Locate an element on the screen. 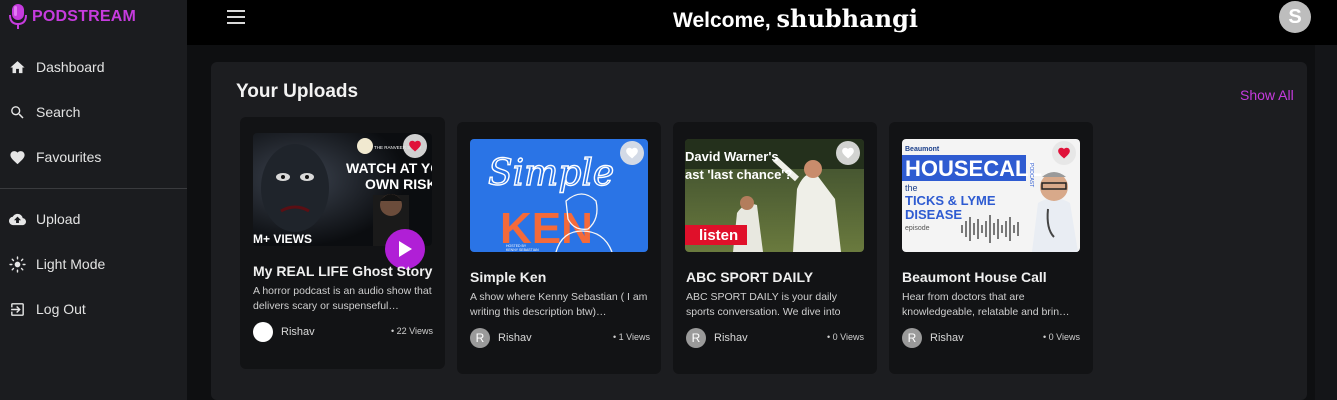 This screenshot has width=1337, height=400. podcast-title: Simple Ken is located at coordinates (508, 277).